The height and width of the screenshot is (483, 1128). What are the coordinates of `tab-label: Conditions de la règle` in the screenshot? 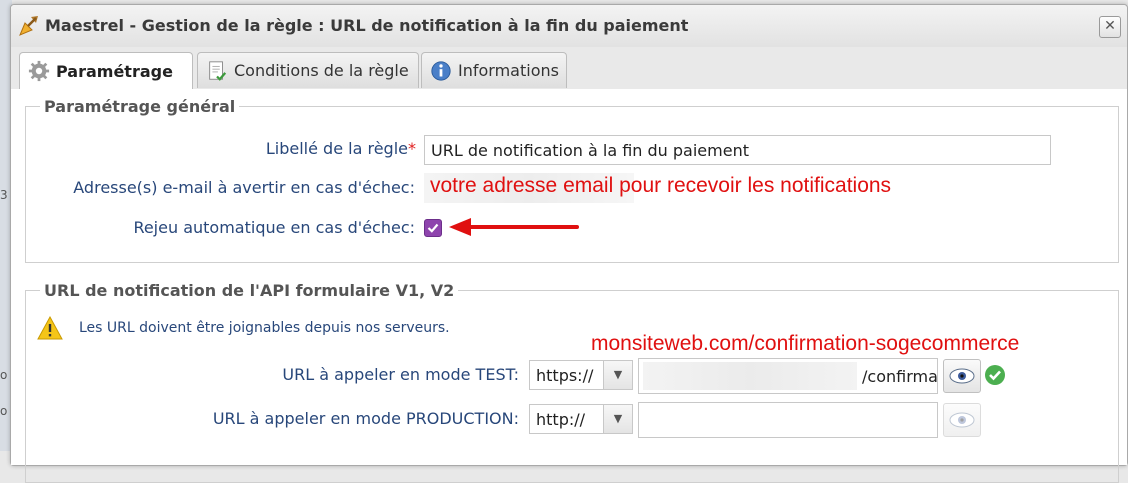 It's located at (321, 70).